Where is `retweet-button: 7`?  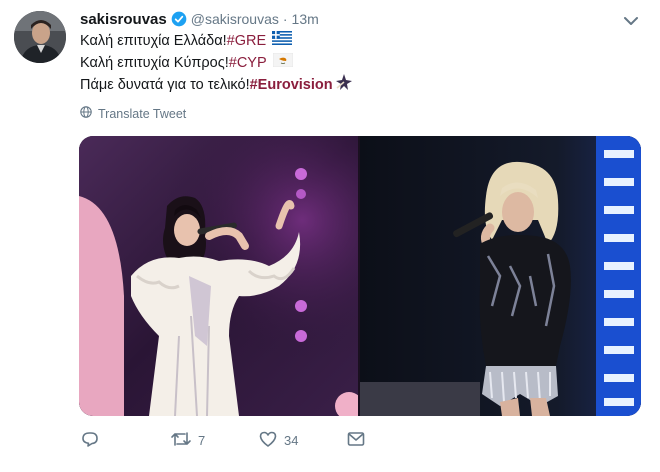
retweet-button: 7 is located at coordinates (214, 440).